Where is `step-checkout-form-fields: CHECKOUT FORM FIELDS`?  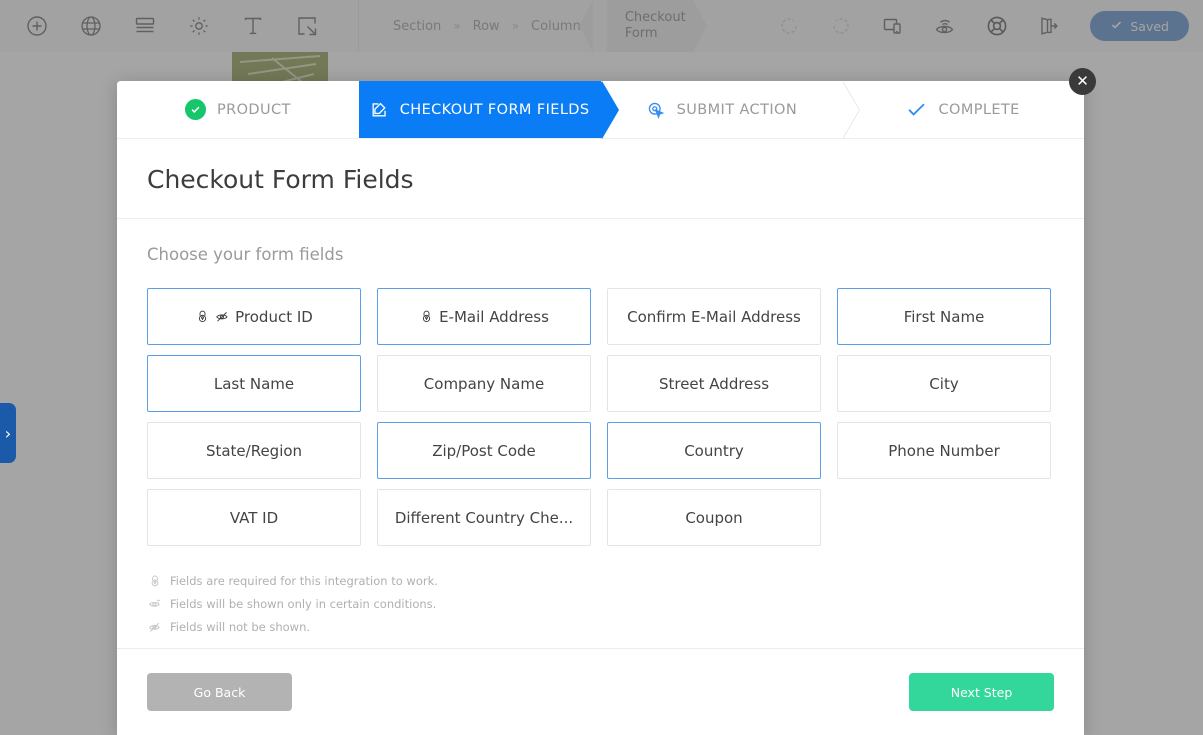 step-checkout-form-fields: CHECKOUT FORM FIELDS is located at coordinates (488, 110).